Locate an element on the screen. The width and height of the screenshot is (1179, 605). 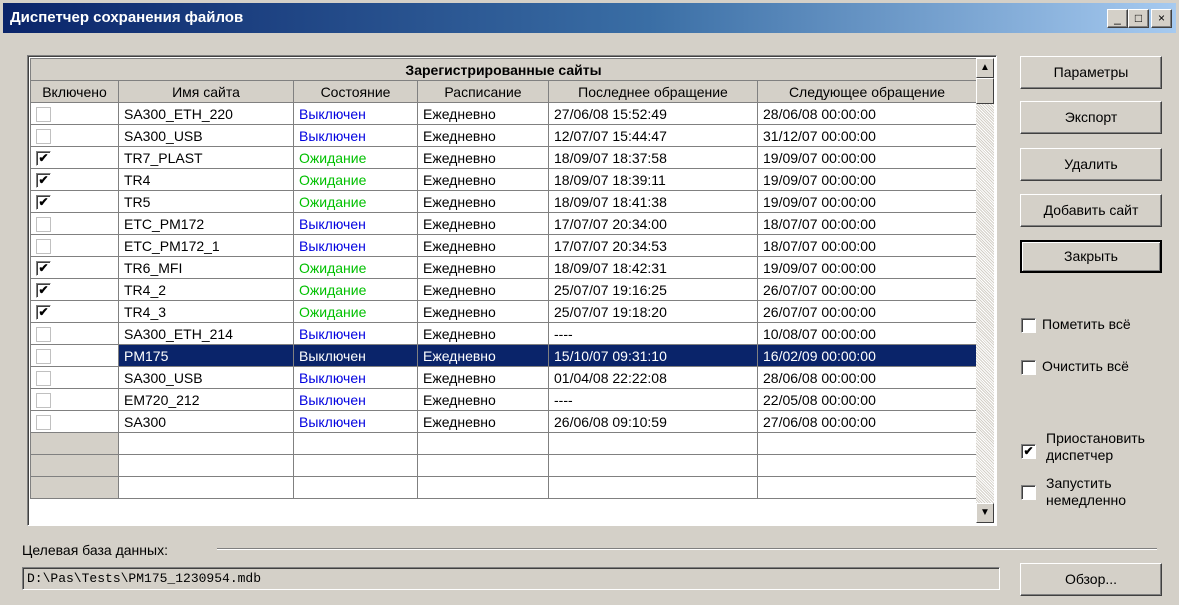
vertical-scrollbar: ▲ ▼ is located at coordinates (985, 290).